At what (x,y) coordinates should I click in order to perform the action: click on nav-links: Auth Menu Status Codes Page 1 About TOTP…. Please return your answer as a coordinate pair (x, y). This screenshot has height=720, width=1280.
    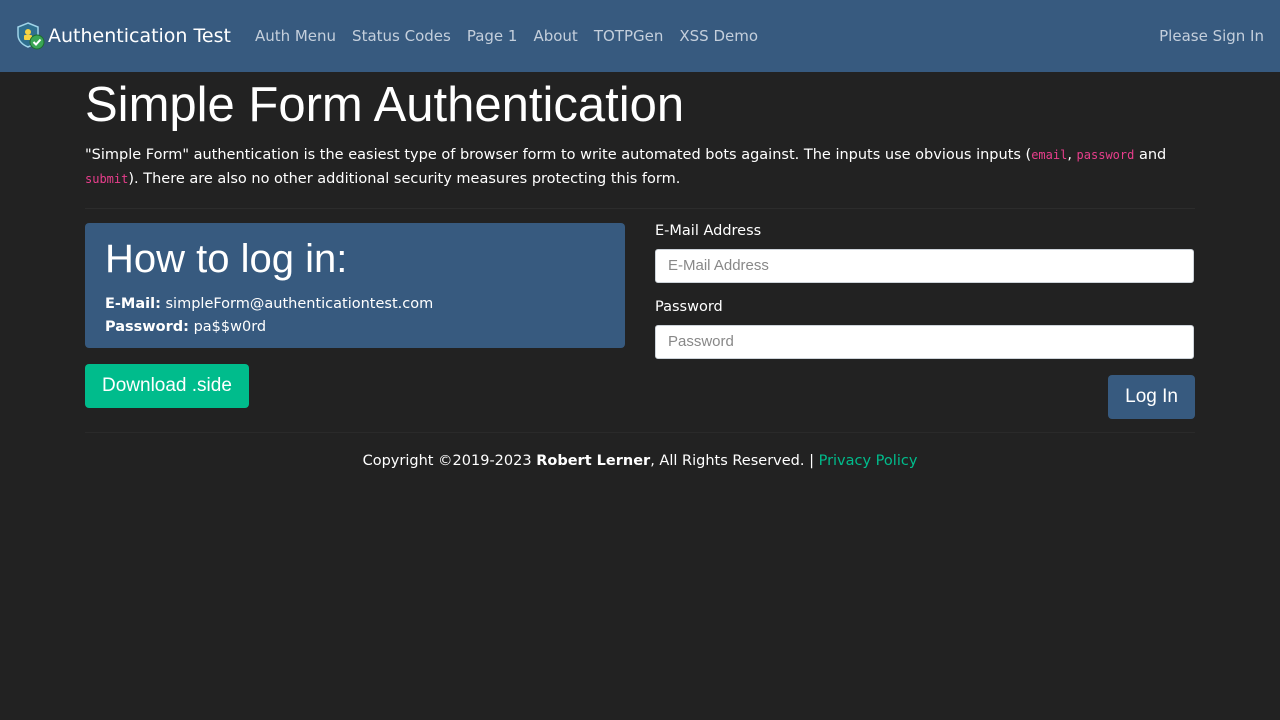
    Looking at the image, I should click on (506, 36).